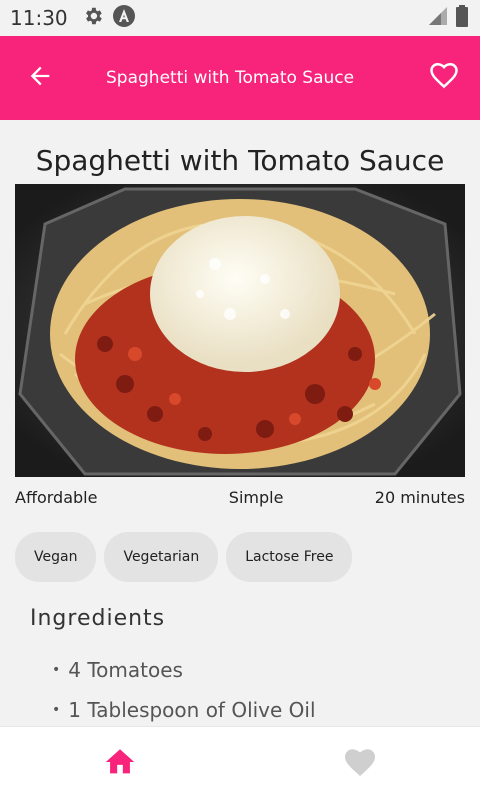 The width and height of the screenshot is (480, 801). Describe the element at coordinates (161, 557) in the screenshot. I see `tag-chip-vegetarian: Vegetarian` at that location.